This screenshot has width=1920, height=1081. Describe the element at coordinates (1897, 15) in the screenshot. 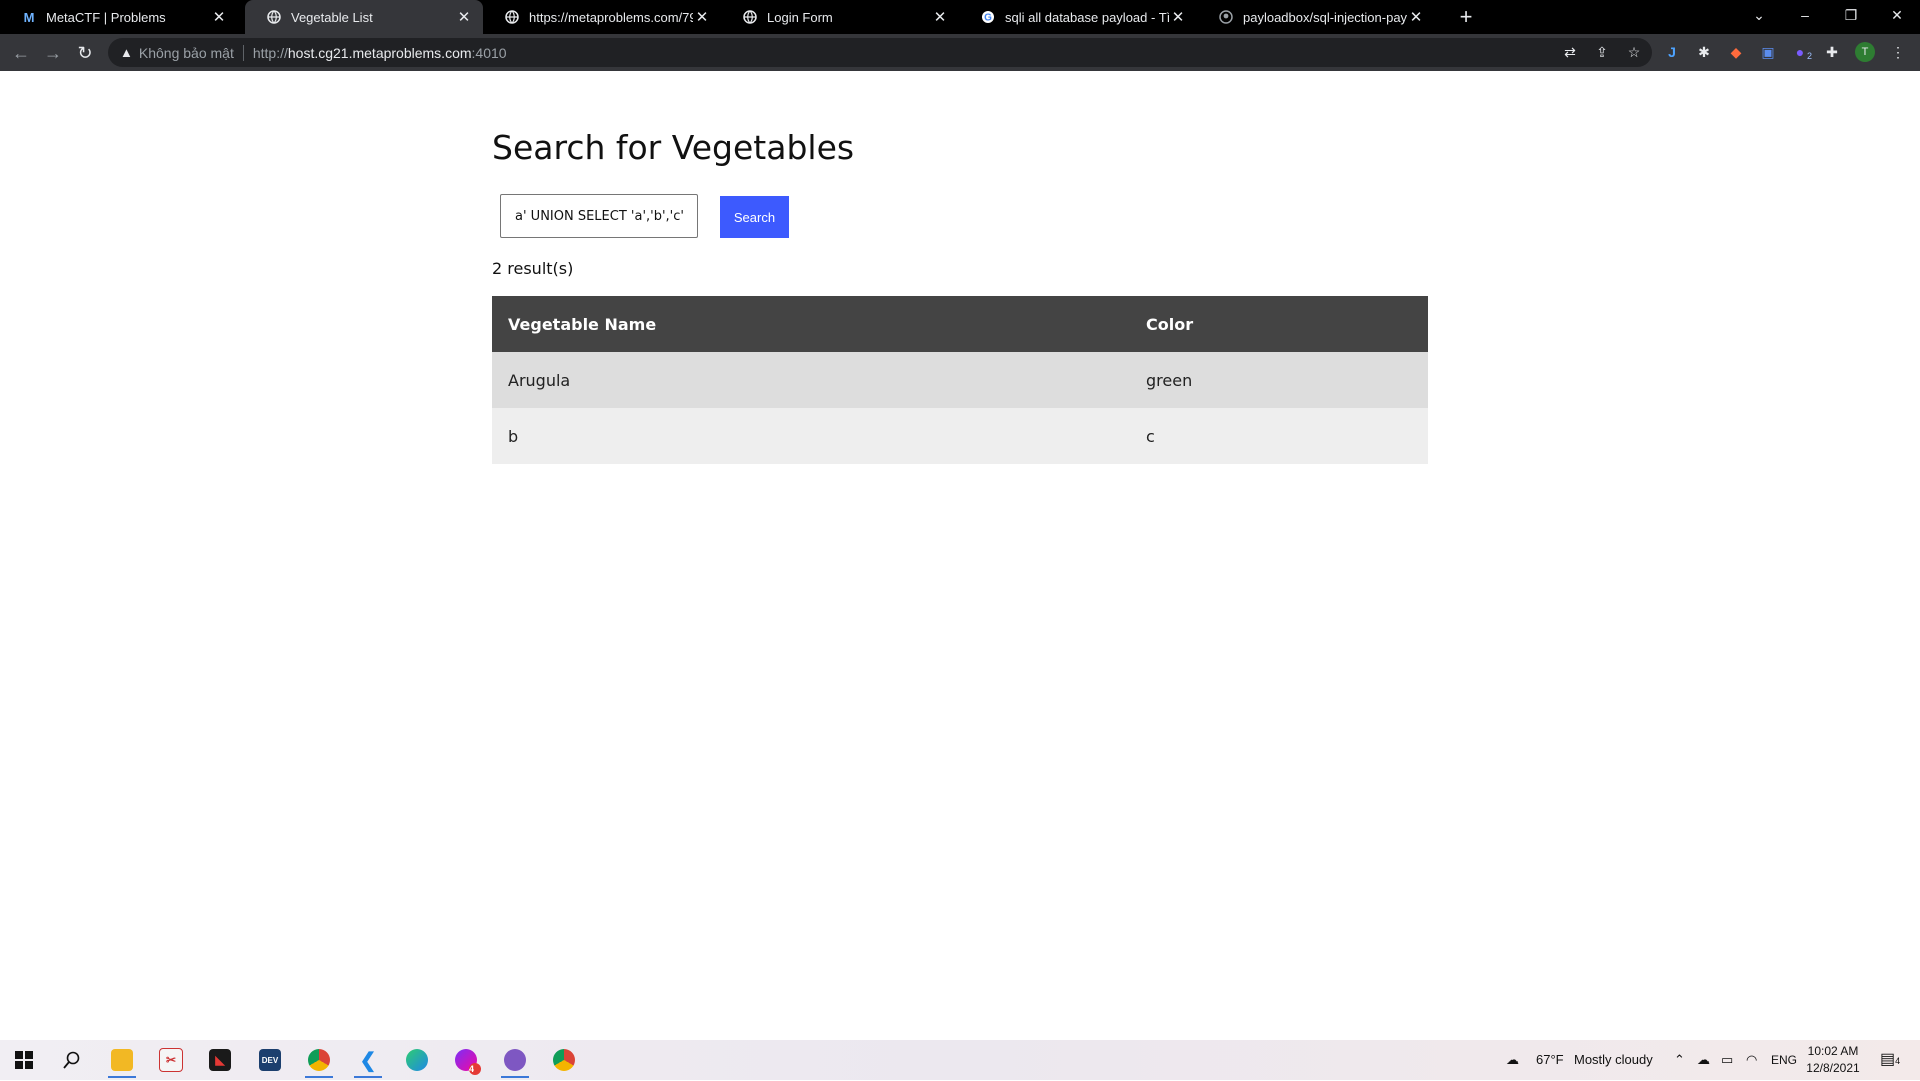

I see `window-close-icon: ✕` at that location.